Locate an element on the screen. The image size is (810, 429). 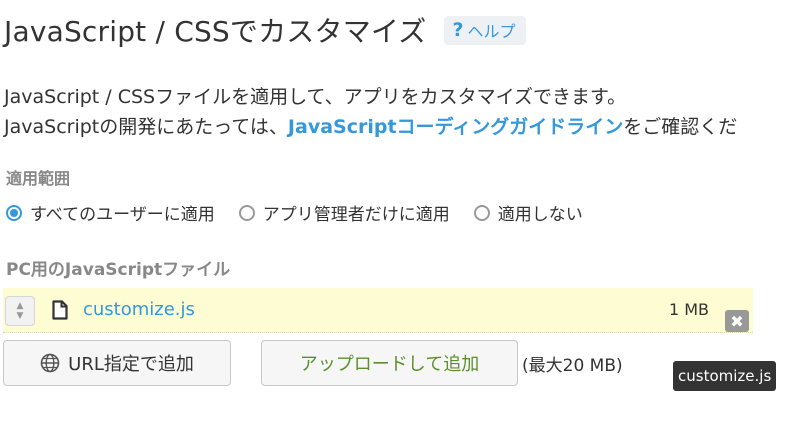
drag-up-icon: ▲ is located at coordinates (20, 306).